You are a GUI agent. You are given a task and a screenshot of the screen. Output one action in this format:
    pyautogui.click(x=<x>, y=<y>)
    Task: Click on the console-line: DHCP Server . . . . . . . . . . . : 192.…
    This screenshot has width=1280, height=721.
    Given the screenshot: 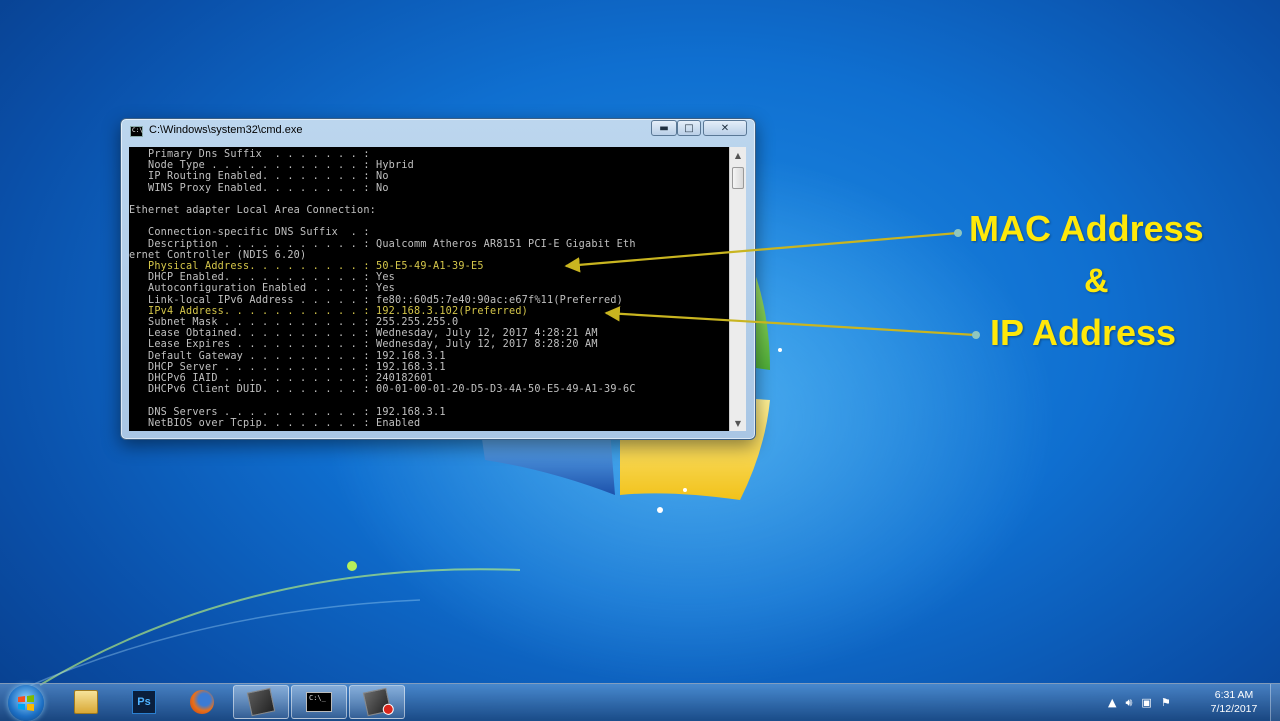 What is the action you would take?
    pyautogui.click(x=287, y=367)
    